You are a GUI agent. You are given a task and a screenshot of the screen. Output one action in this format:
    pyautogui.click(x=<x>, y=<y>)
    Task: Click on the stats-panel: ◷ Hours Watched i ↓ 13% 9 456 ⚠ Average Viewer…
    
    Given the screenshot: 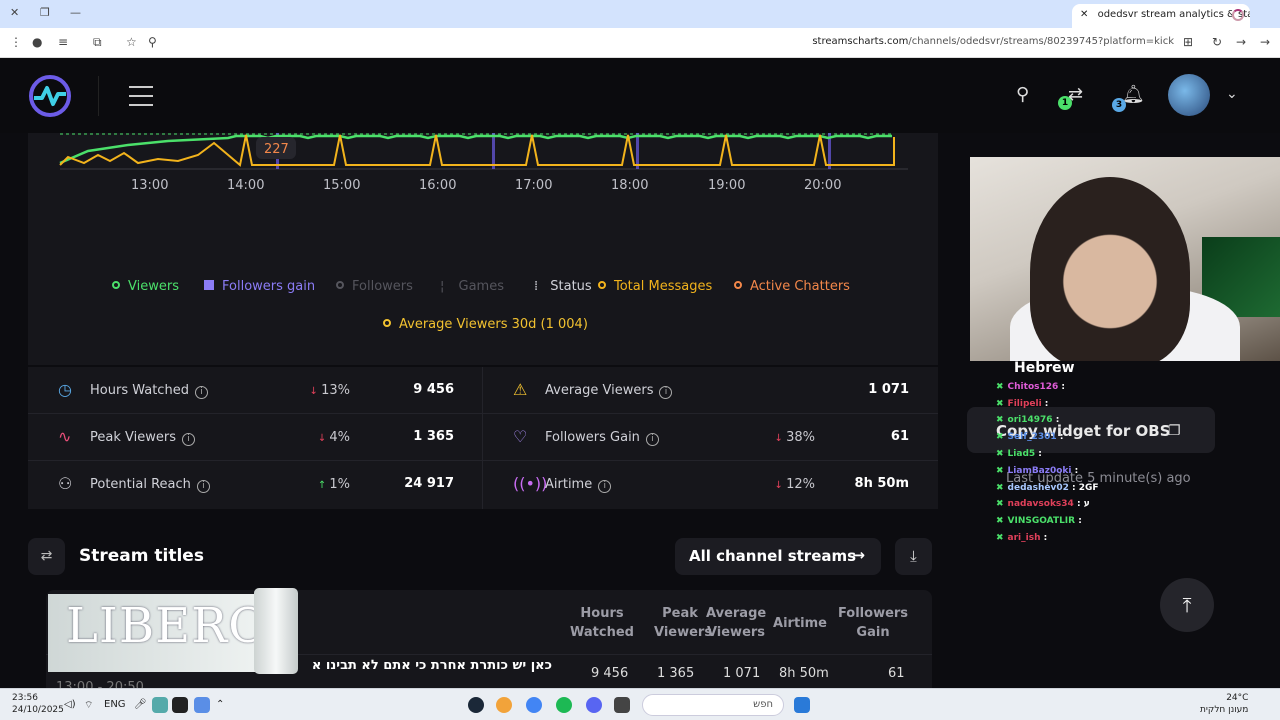 What is the action you would take?
    pyautogui.click(x=483, y=438)
    